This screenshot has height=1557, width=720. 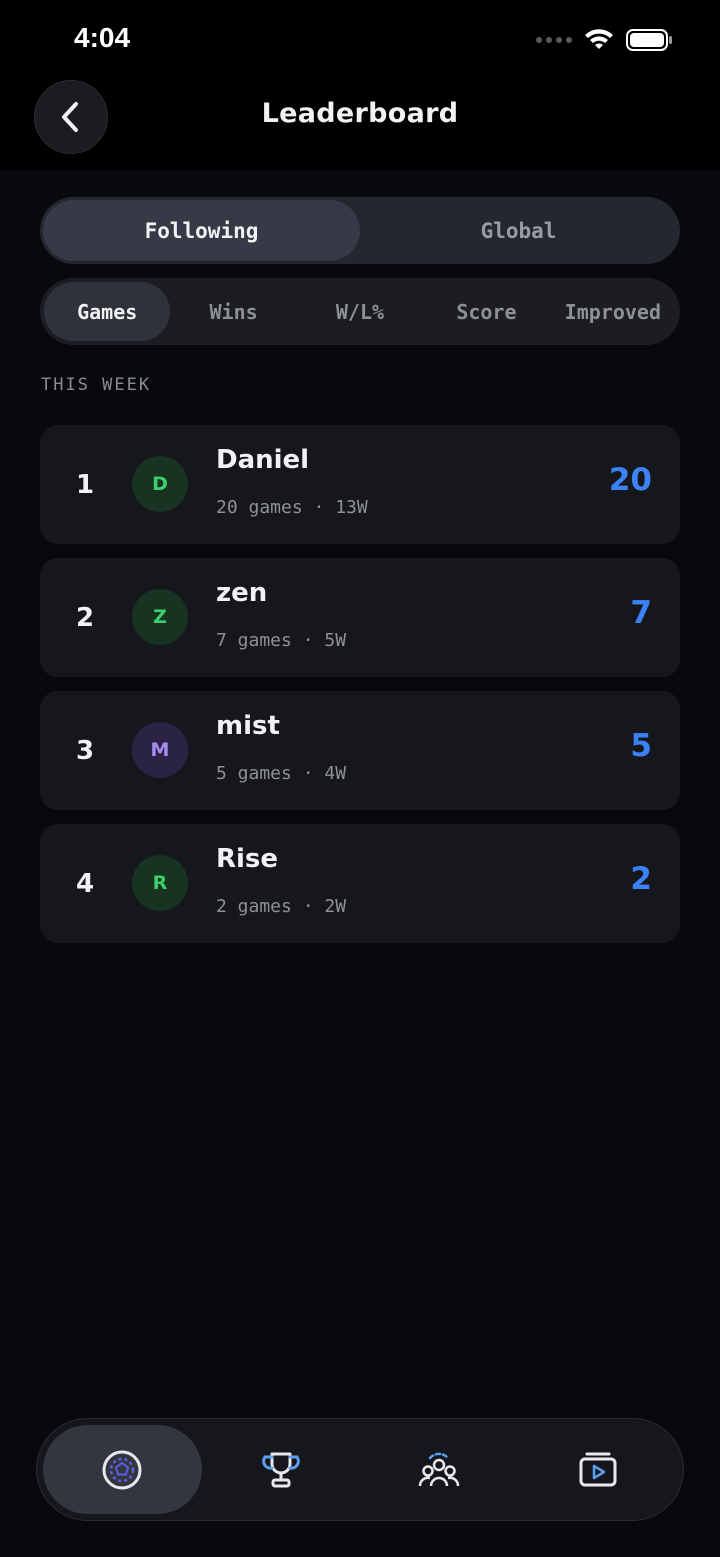 What do you see at coordinates (102, 37) in the screenshot?
I see `status-time: 4:04` at bounding box center [102, 37].